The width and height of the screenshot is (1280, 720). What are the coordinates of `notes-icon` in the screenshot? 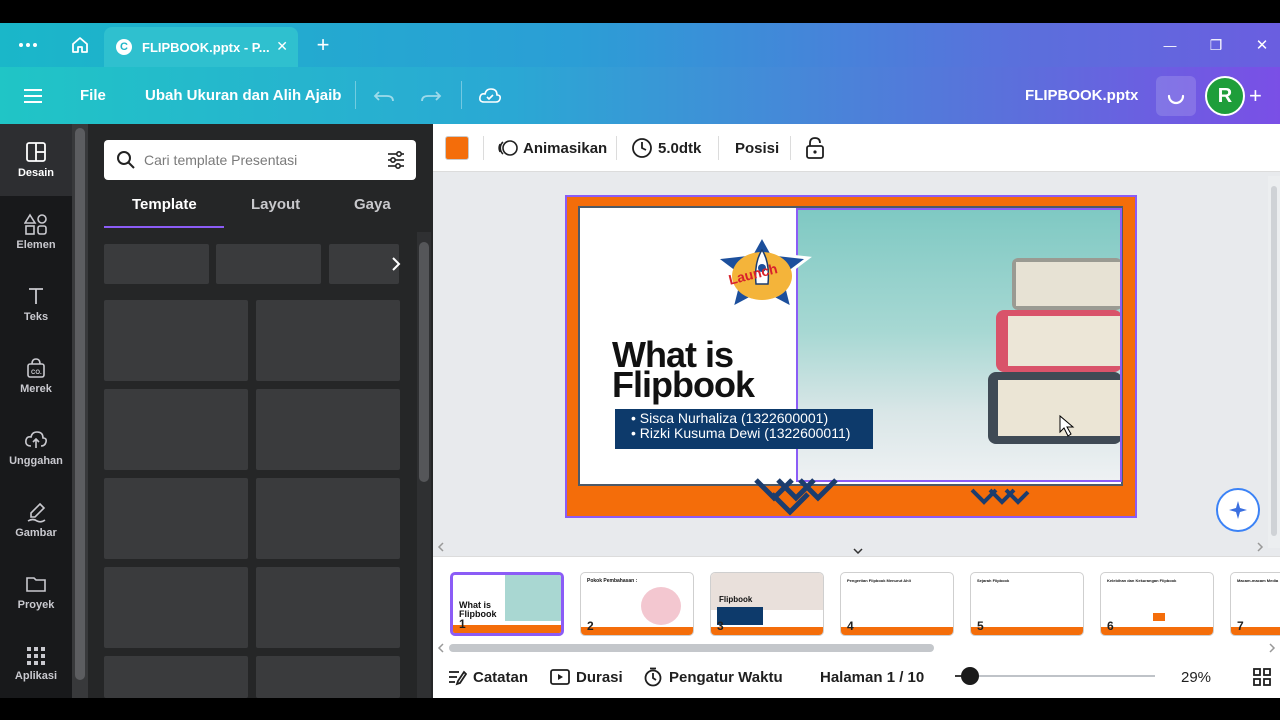 It's located at (458, 678).